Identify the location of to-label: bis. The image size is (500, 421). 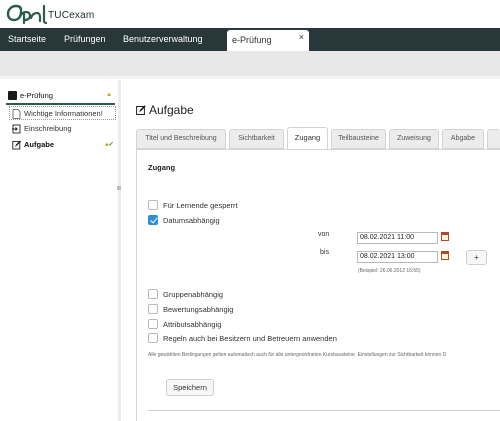
(324, 252).